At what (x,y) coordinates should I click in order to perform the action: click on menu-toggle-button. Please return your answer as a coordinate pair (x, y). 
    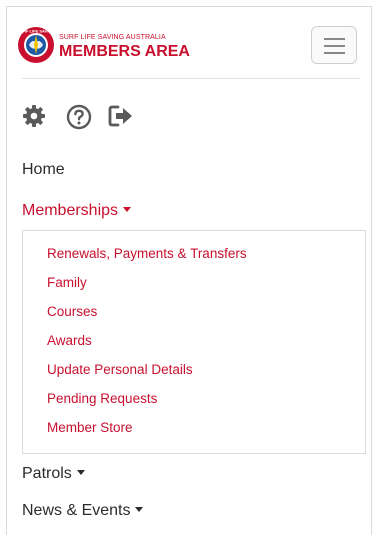
    Looking at the image, I should click on (334, 45).